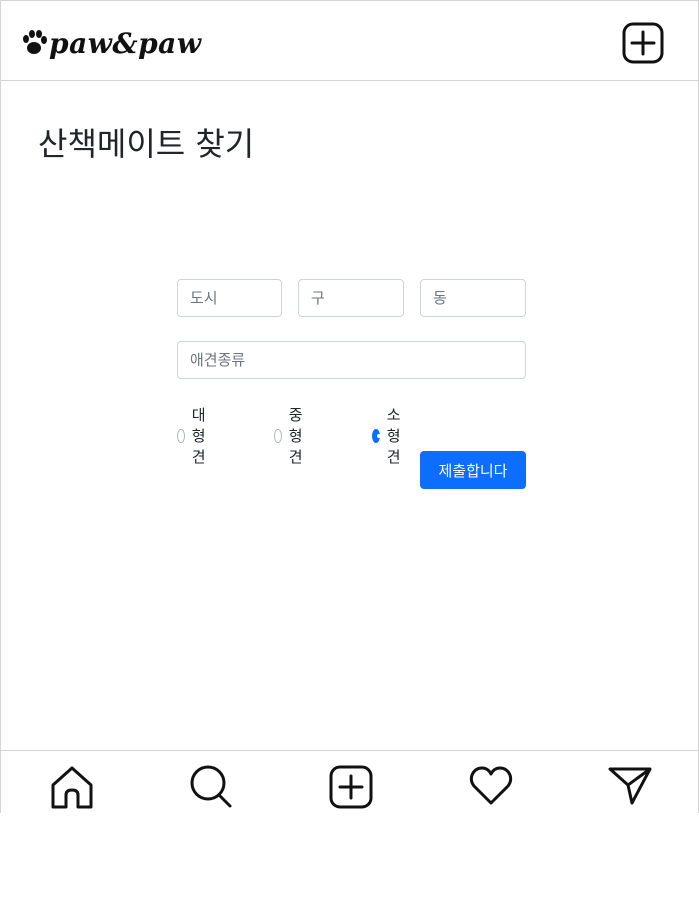 Image resolution: width=699 pixels, height=901 pixels. I want to click on nav-messages-button, so click(630, 787).